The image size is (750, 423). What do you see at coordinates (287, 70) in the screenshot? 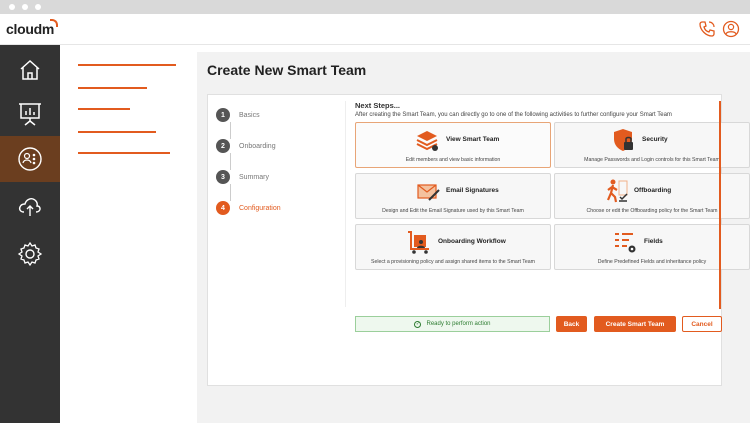
I see `page-title: Create New Smart Team` at bounding box center [287, 70].